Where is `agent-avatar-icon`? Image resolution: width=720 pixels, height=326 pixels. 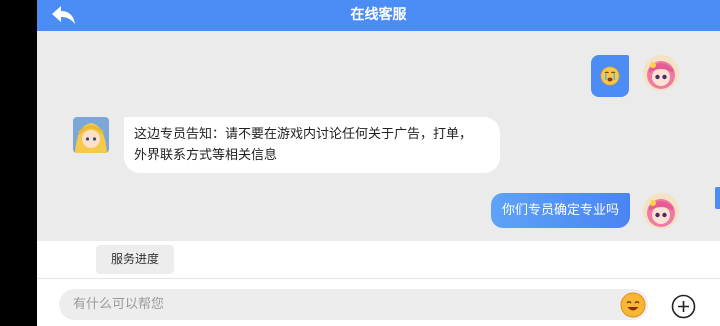 agent-avatar-icon is located at coordinates (91, 135).